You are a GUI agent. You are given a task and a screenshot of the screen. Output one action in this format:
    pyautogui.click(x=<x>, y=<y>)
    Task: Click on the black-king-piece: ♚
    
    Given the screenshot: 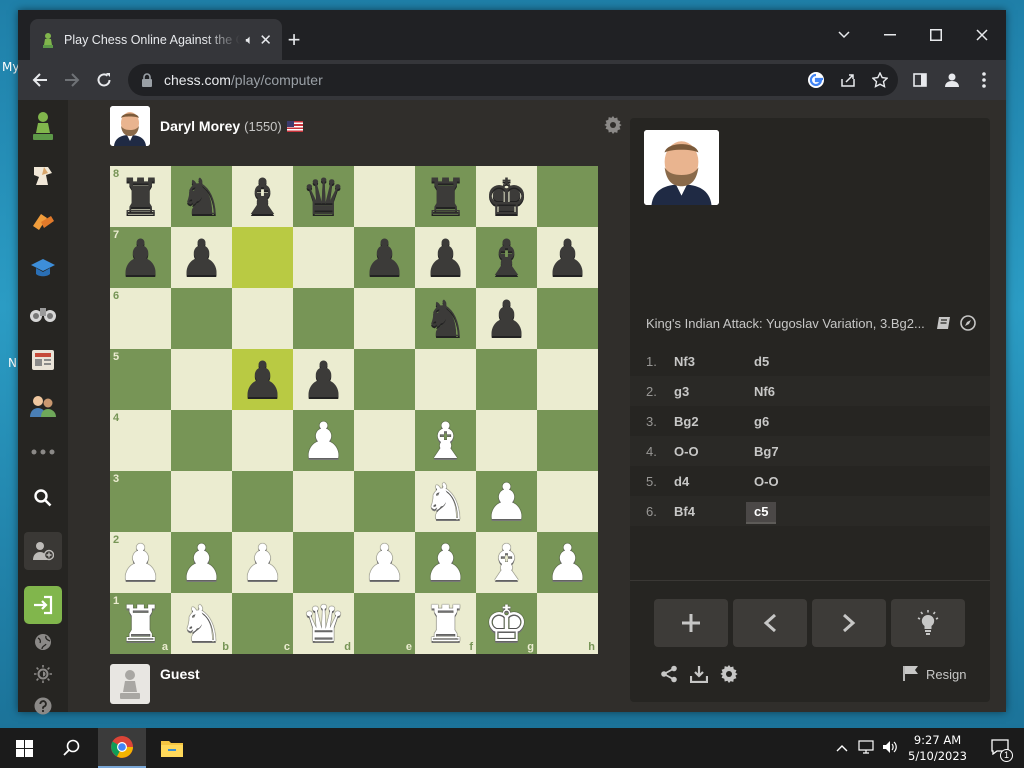 What is the action you would take?
    pyautogui.click(x=506, y=197)
    